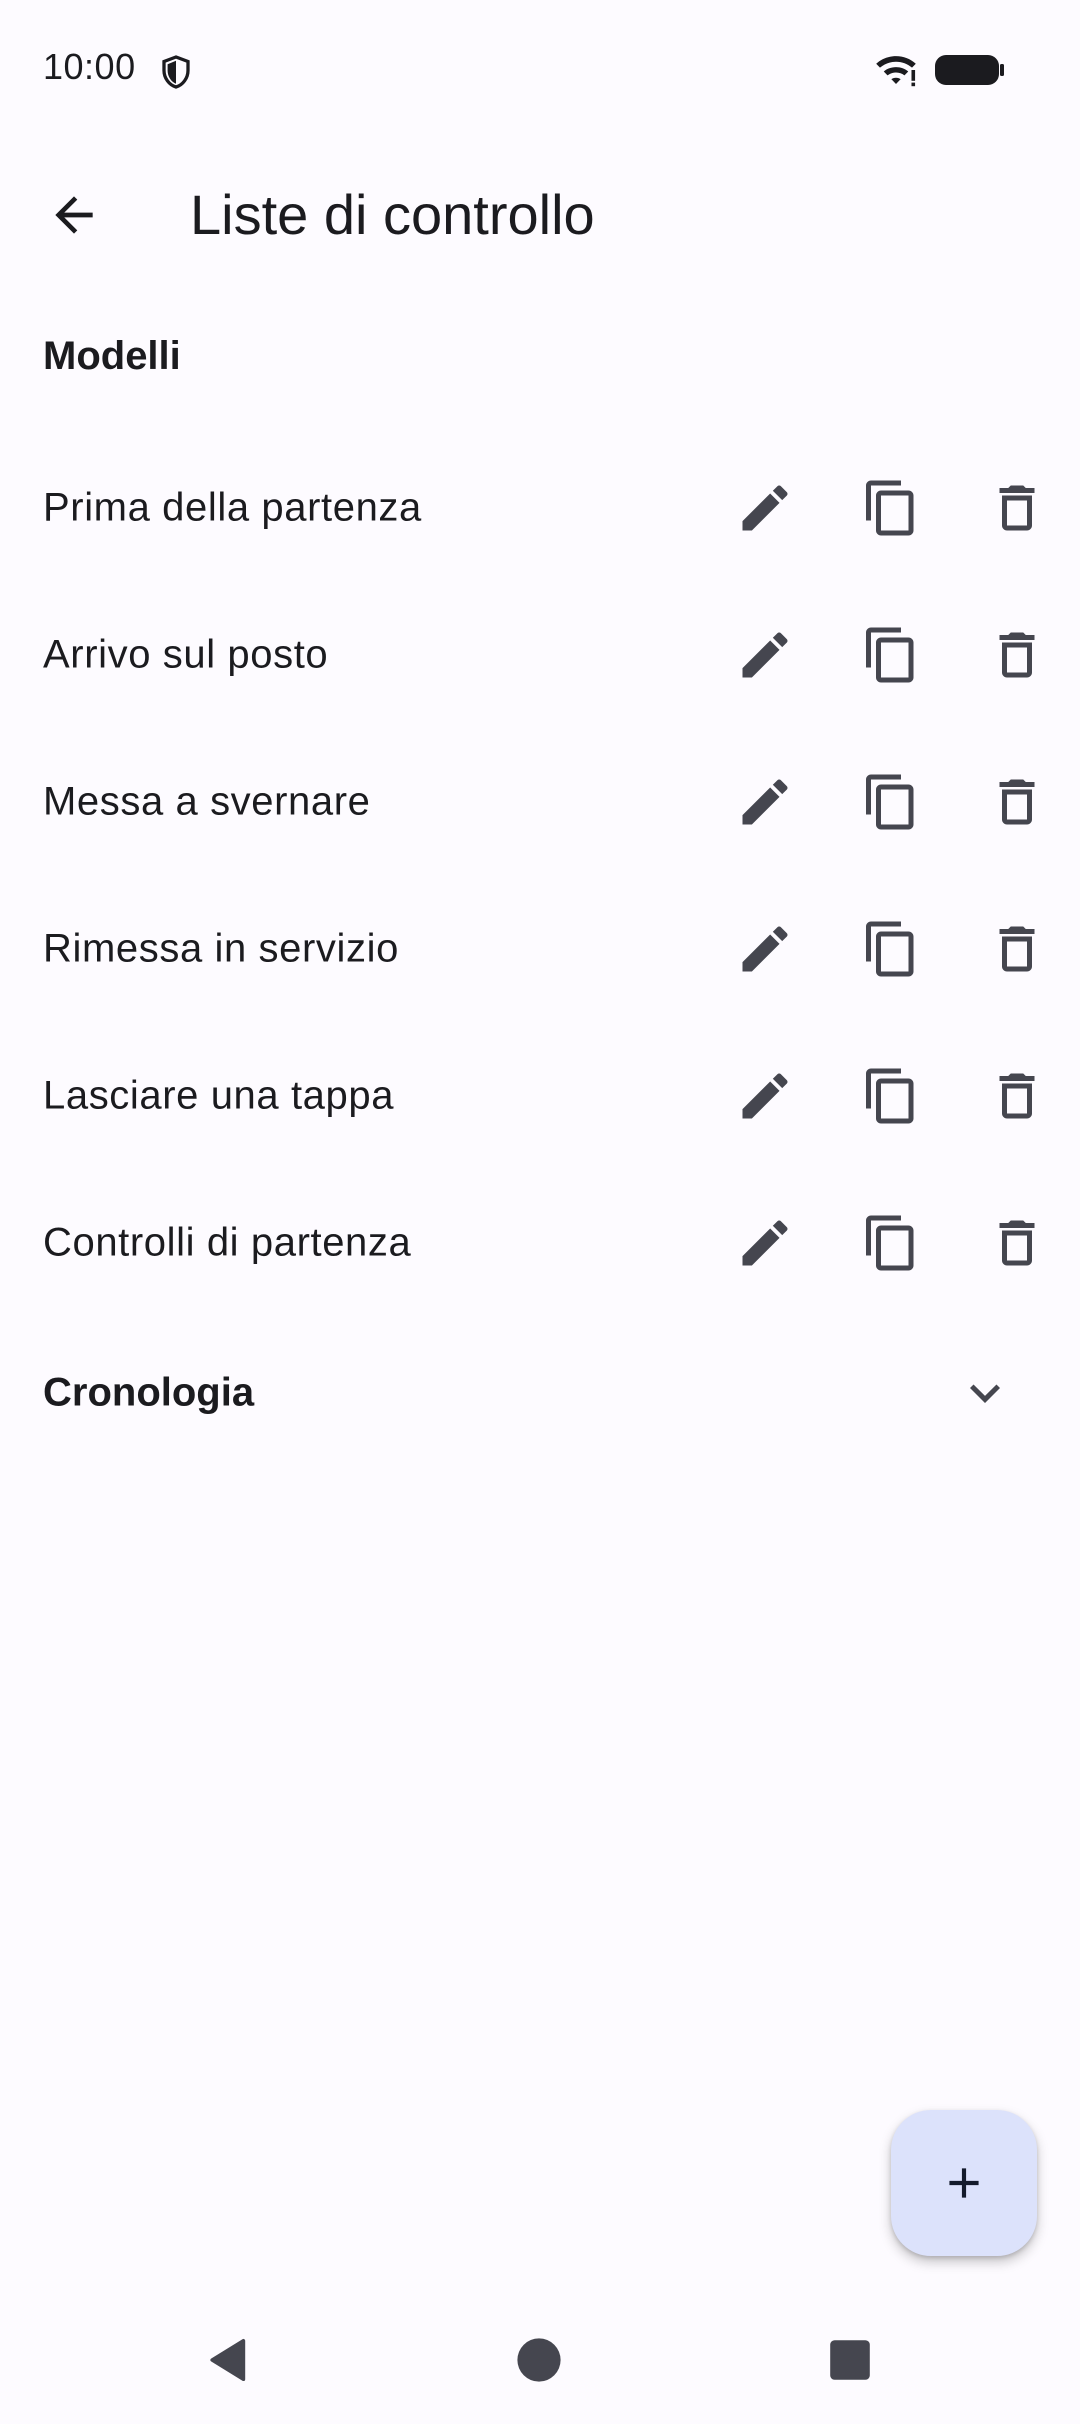  What do you see at coordinates (540, 70) in the screenshot?
I see `status-bar: 10:00` at bounding box center [540, 70].